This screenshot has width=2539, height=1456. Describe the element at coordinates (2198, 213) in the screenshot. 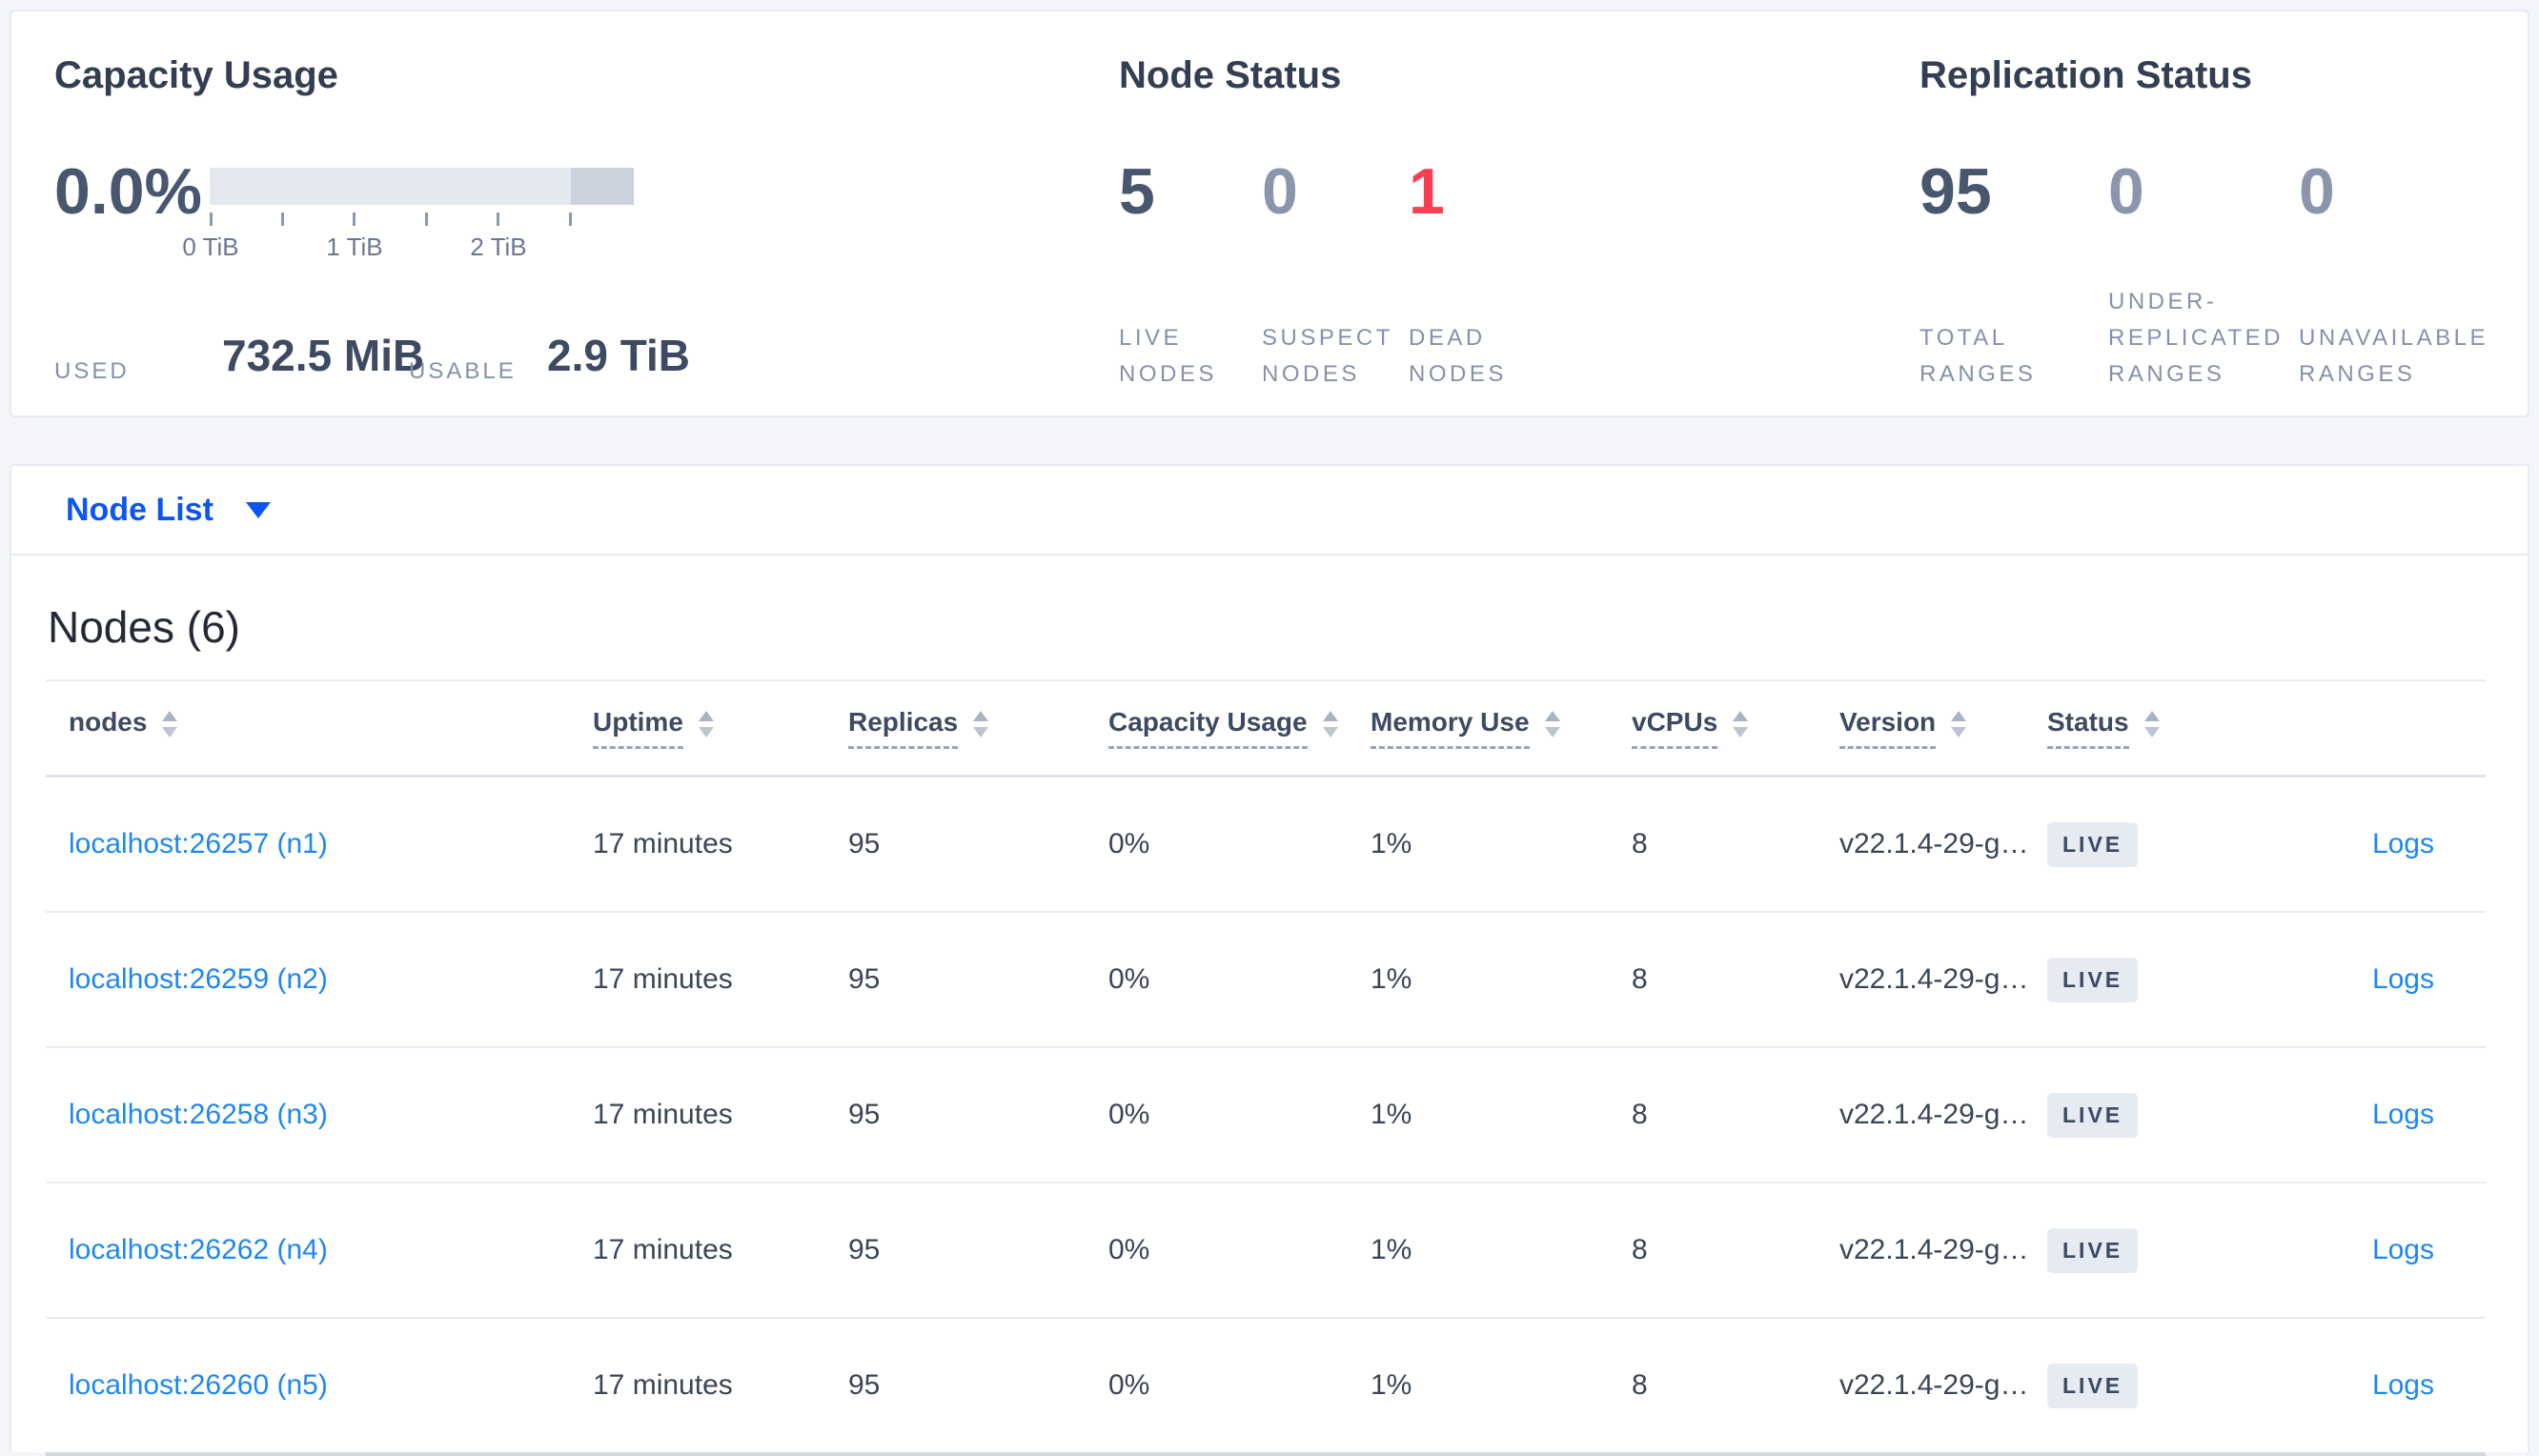

I see `under-replicated-ranges-stat: 0 UNDER- REPLICATED RANGES` at that location.